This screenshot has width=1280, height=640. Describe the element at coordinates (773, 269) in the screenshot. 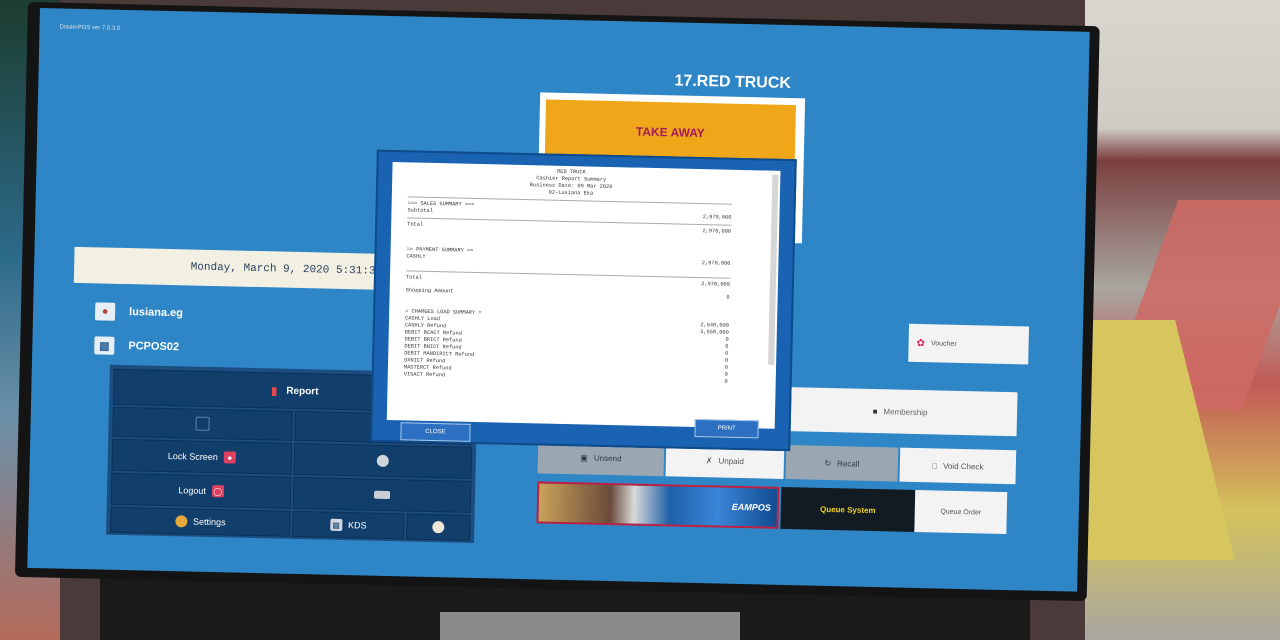

I see `receipt-scrollbar` at that location.